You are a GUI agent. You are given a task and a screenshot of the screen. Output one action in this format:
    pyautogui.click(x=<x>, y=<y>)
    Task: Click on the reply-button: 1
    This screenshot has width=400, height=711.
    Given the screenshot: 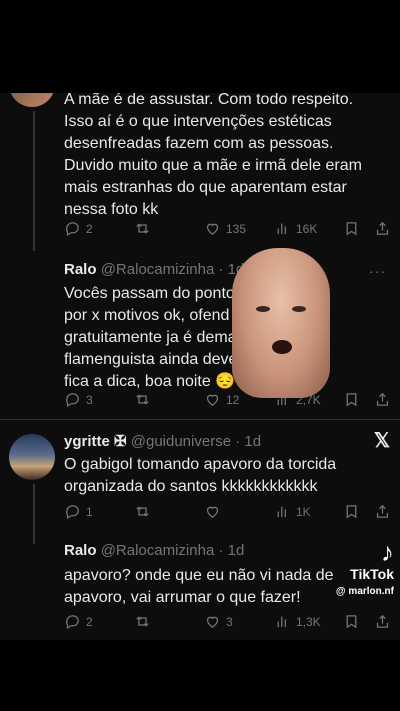 What is the action you would take?
    pyautogui.click(x=78, y=511)
    